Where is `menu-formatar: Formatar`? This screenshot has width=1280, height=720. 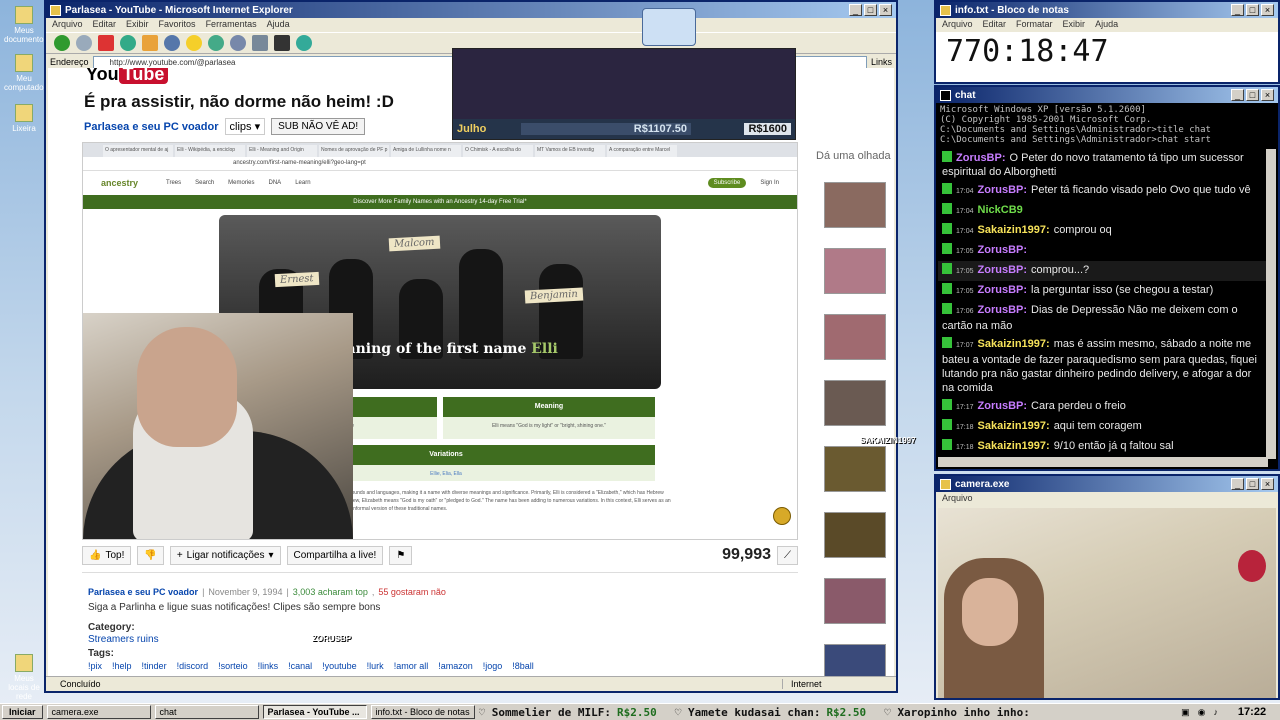
menu-formatar: Formatar is located at coordinates (1034, 25).